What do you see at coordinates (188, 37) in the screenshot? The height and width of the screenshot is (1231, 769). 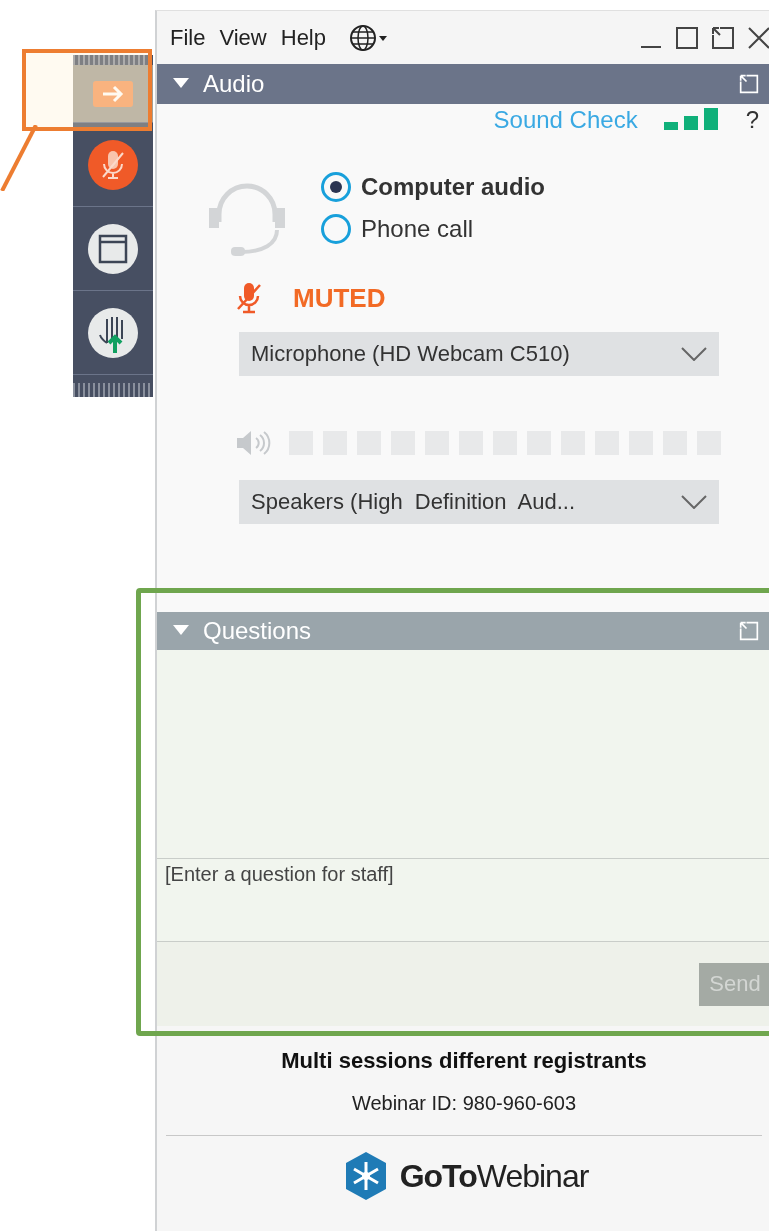 I see `menu-item: File` at bounding box center [188, 37].